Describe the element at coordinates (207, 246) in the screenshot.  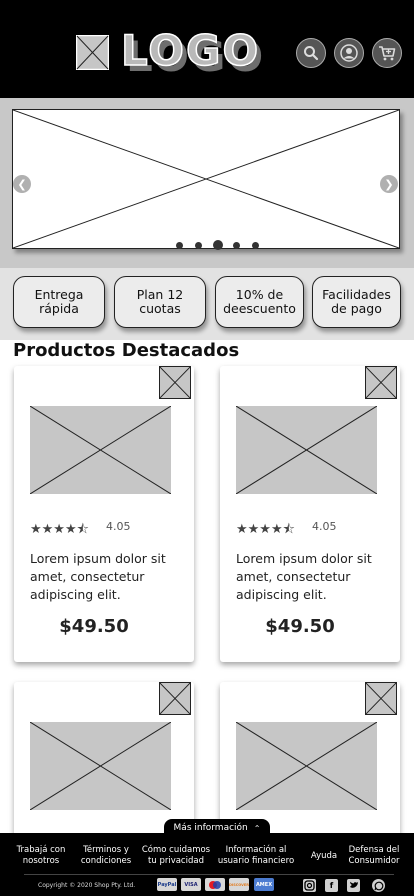
I see `carousel-indicators` at that location.